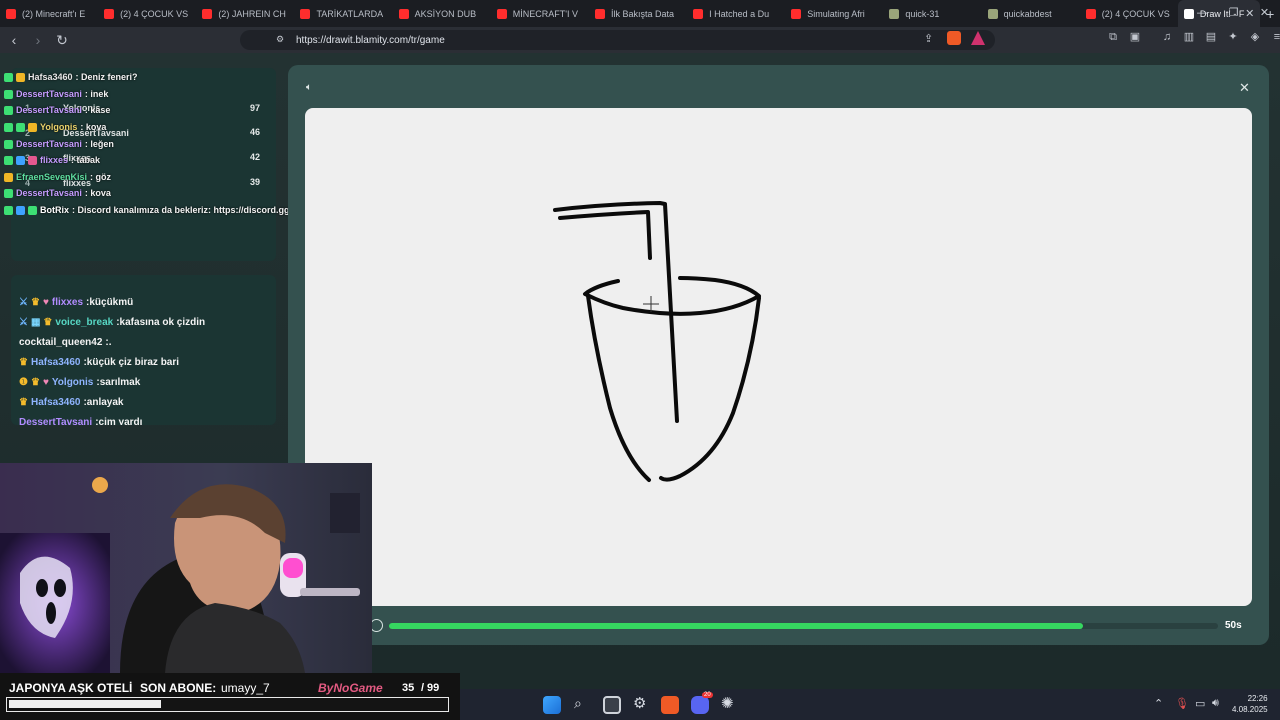 This screenshot has width=1280, height=720. What do you see at coordinates (245, 688) in the screenshot?
I see `last-sub-name: umayy_7` at bounding box center [245, 688].